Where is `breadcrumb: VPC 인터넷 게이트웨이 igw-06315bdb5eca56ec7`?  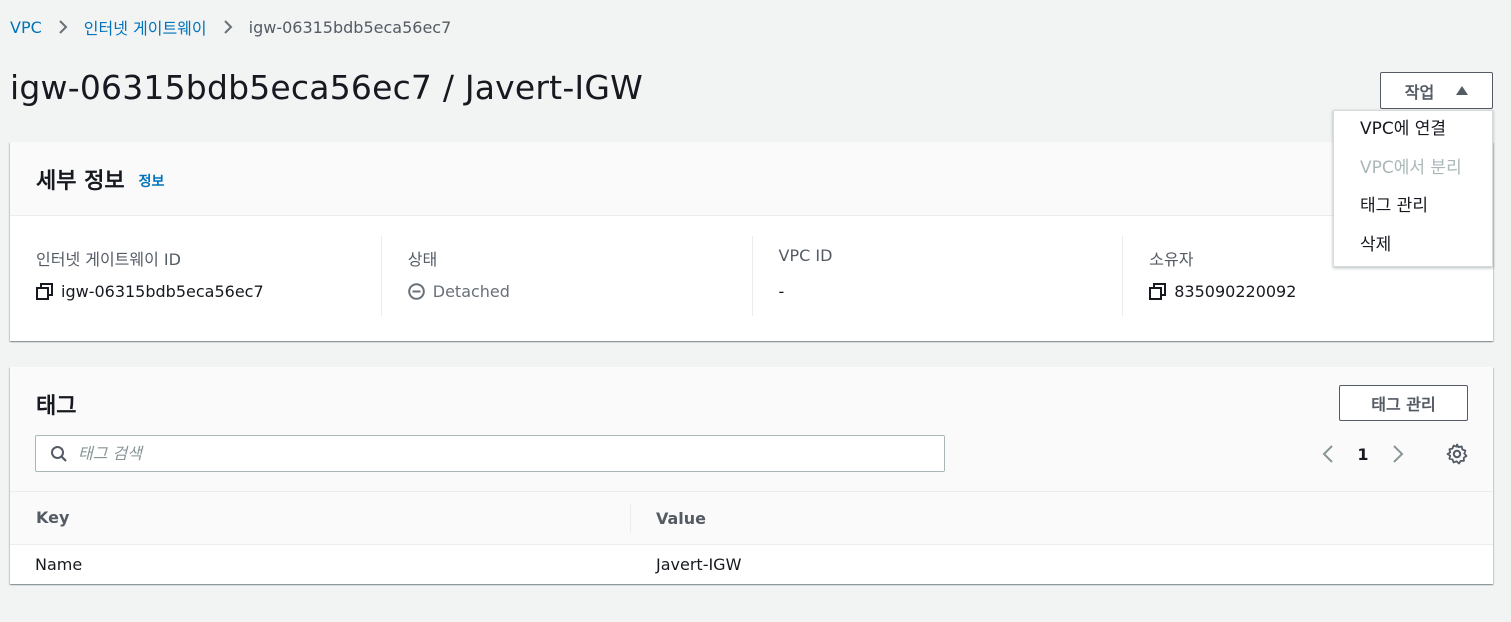 breadcrumb: VPC 인터넷 게이트웨이 igw-06315bdb5eca56ec7 is located at coordinates (231, 27).